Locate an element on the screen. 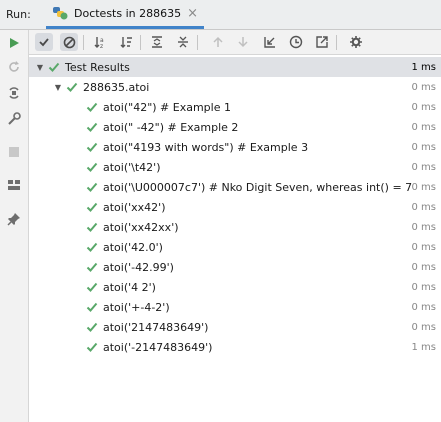  test-label: atoi('-2147483649') is located at coordinates (158, 347).